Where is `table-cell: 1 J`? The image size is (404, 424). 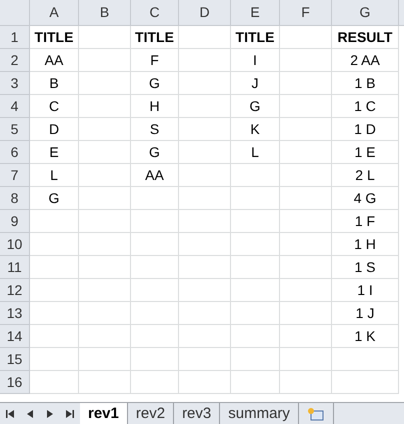 table-cell: 1 J is located at coordinates (365, 313).